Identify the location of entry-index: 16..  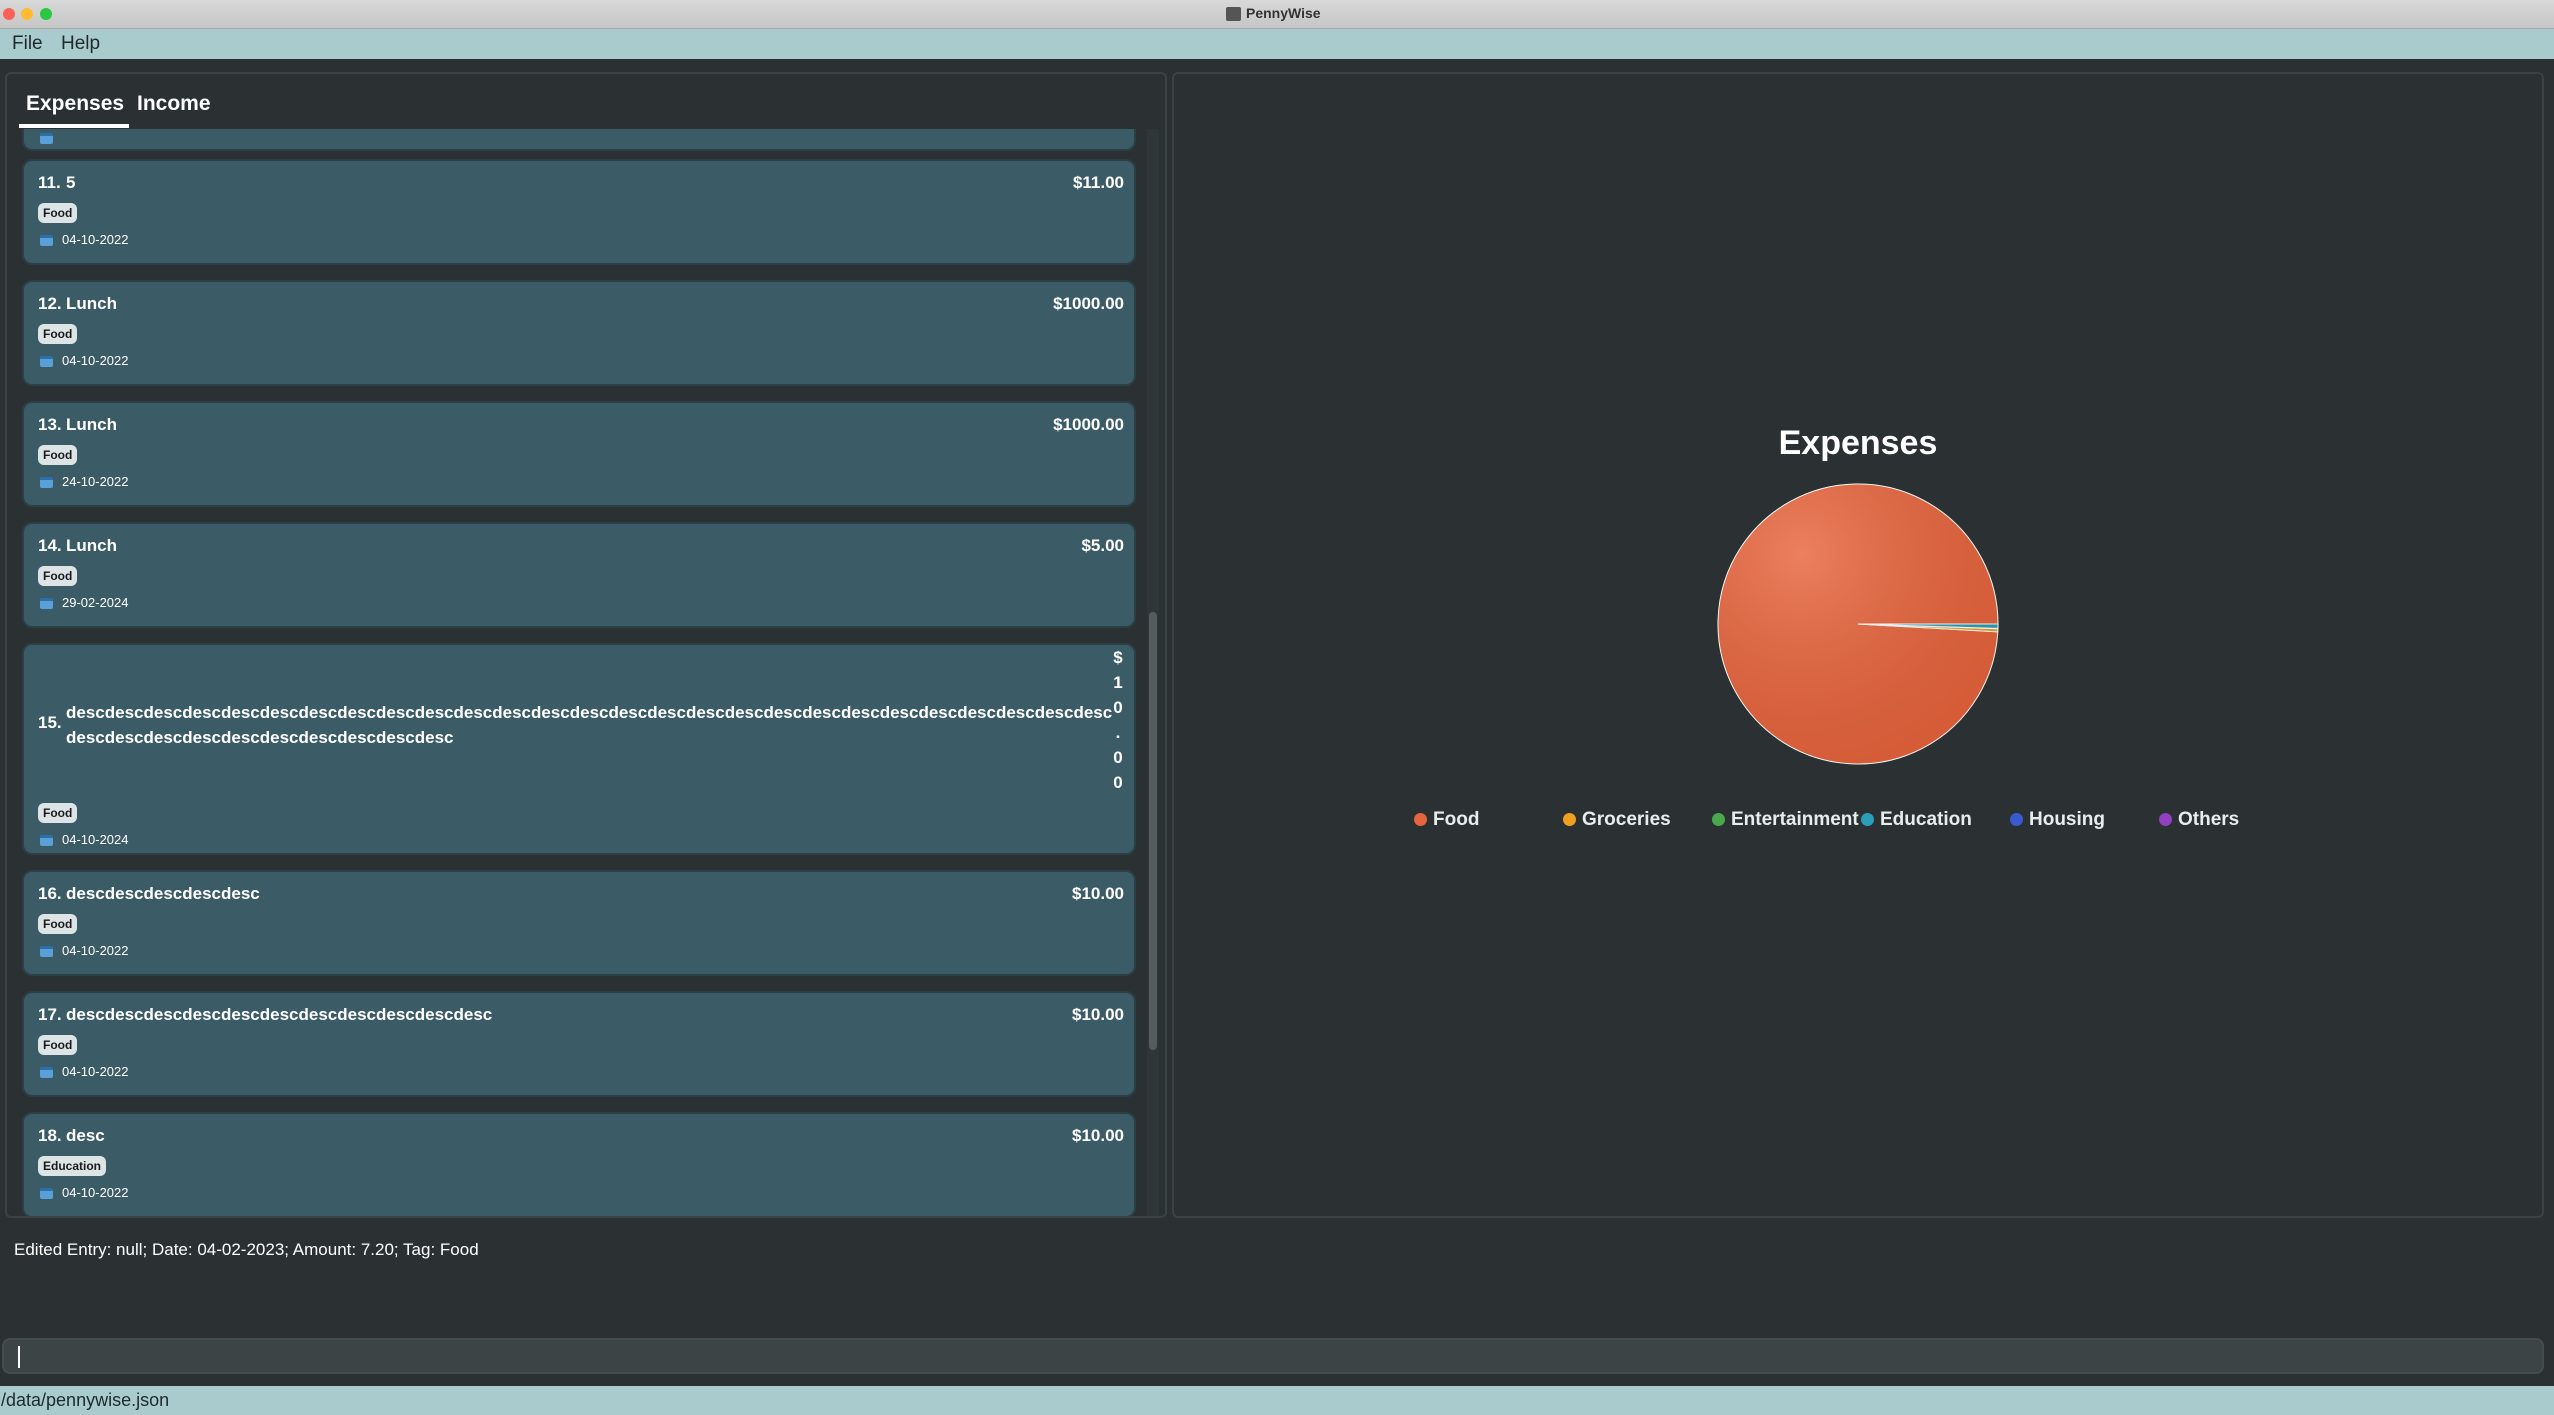
(50, 893).